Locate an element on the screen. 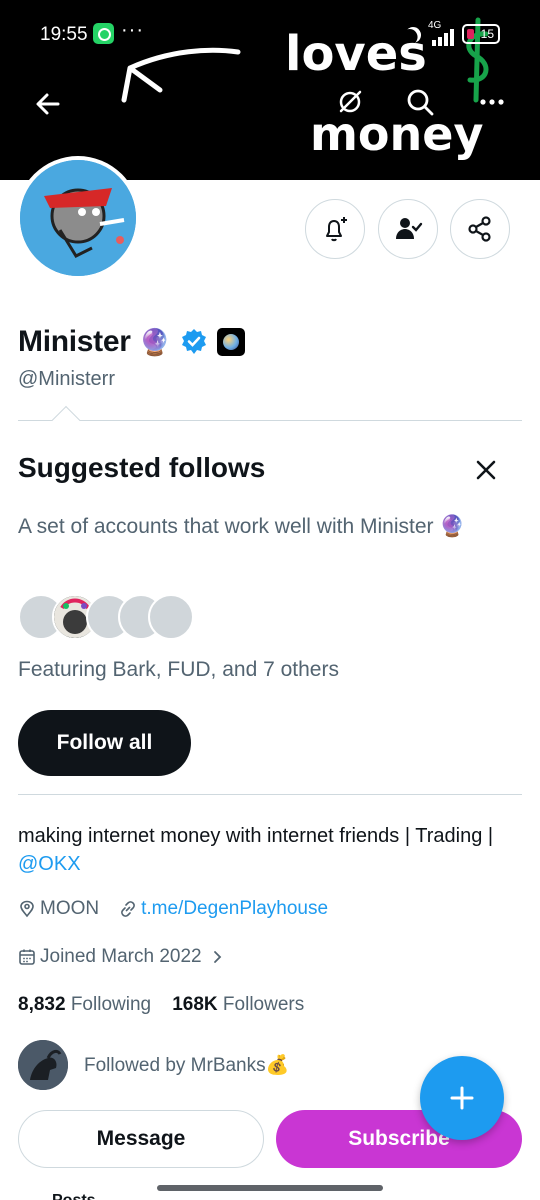 The height and width of the screenshot is (1200, 540). suggested-caret is located at coordinates (66, 420).